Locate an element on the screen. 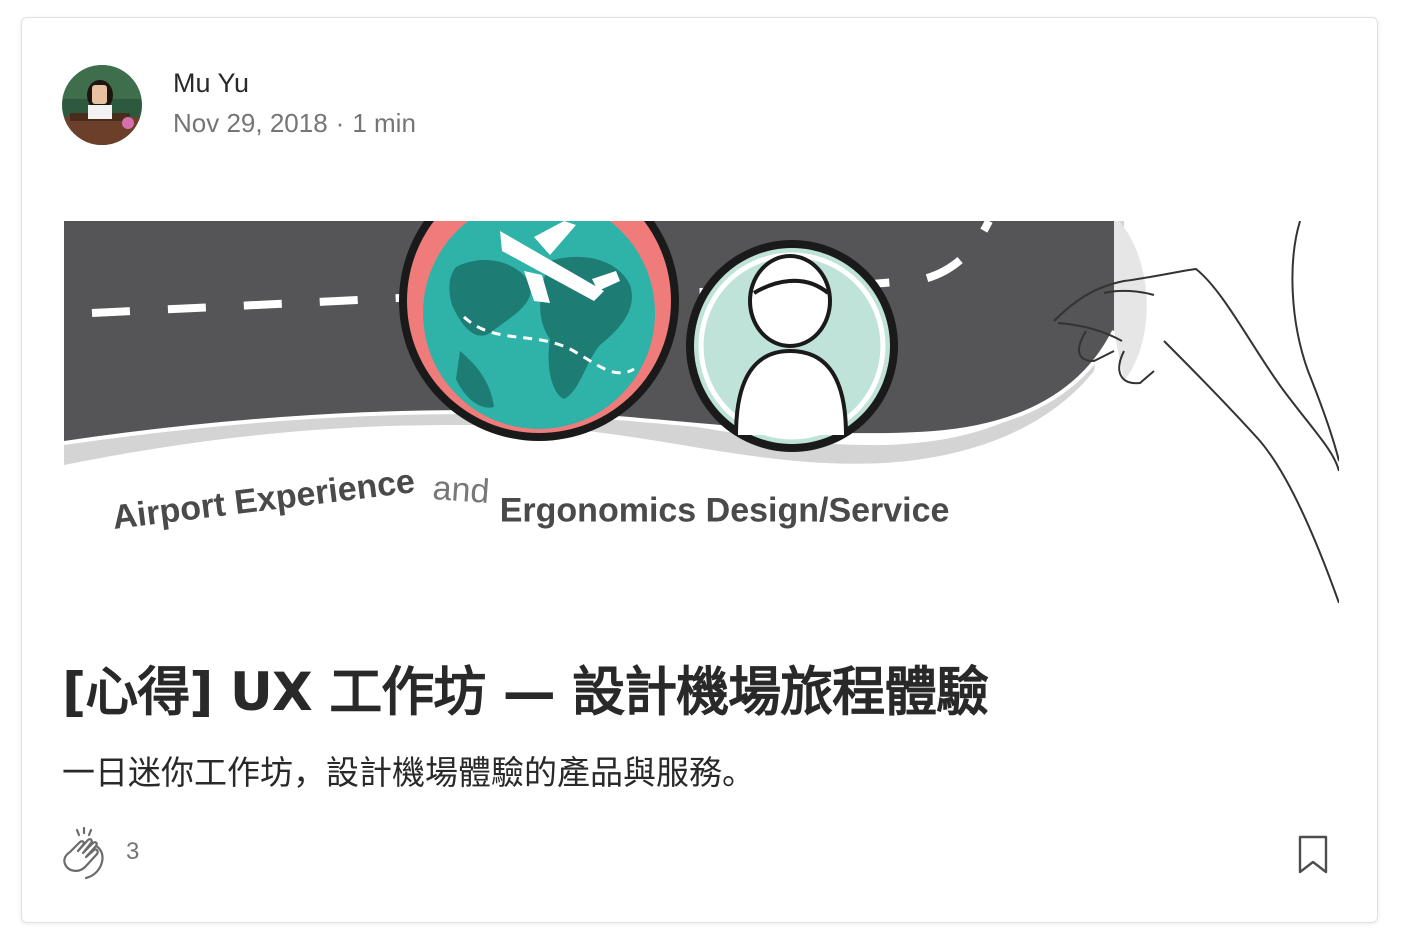 The width and height of the screenshot is (1402, 940). read-time: 1 min is located at coordinates (384, 123).